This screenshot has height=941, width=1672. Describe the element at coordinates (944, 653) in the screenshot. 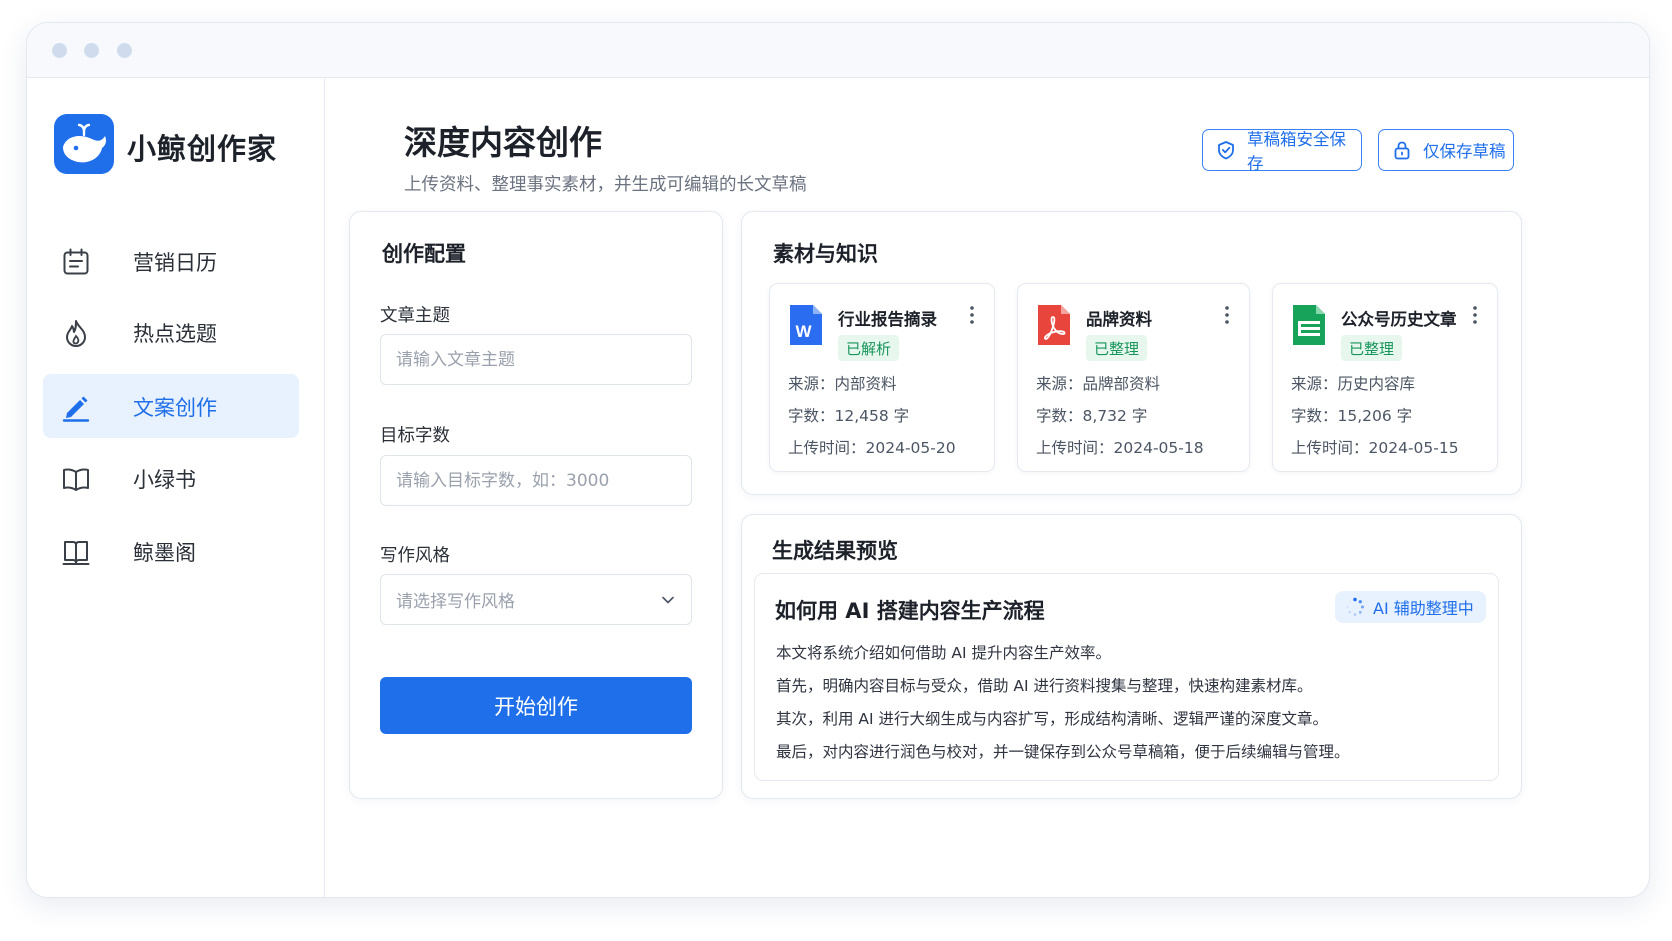

I see `draft-paragraph: 本文将系统介绍如何借助 AI 提升内容生产效率。` at that location.